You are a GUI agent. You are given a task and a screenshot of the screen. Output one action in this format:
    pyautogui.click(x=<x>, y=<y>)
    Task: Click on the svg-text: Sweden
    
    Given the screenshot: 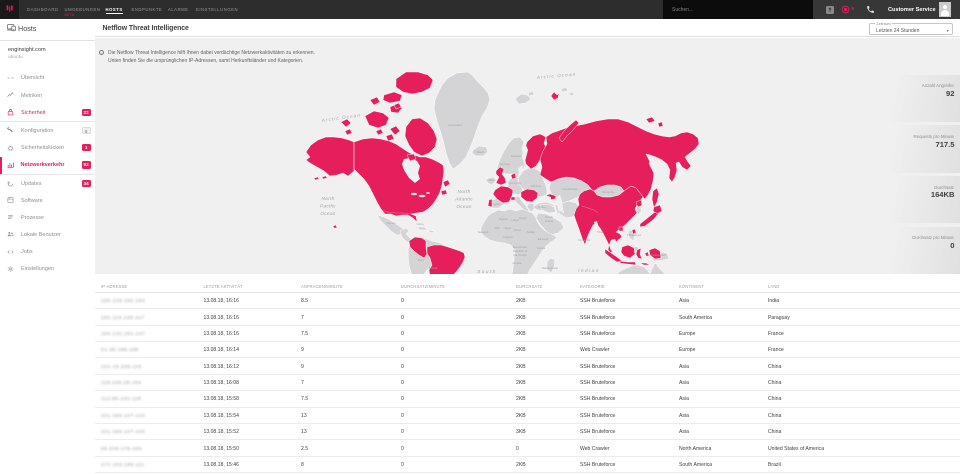 What is the action you would take?
    pyautogui.click(x=516, y=156)
    